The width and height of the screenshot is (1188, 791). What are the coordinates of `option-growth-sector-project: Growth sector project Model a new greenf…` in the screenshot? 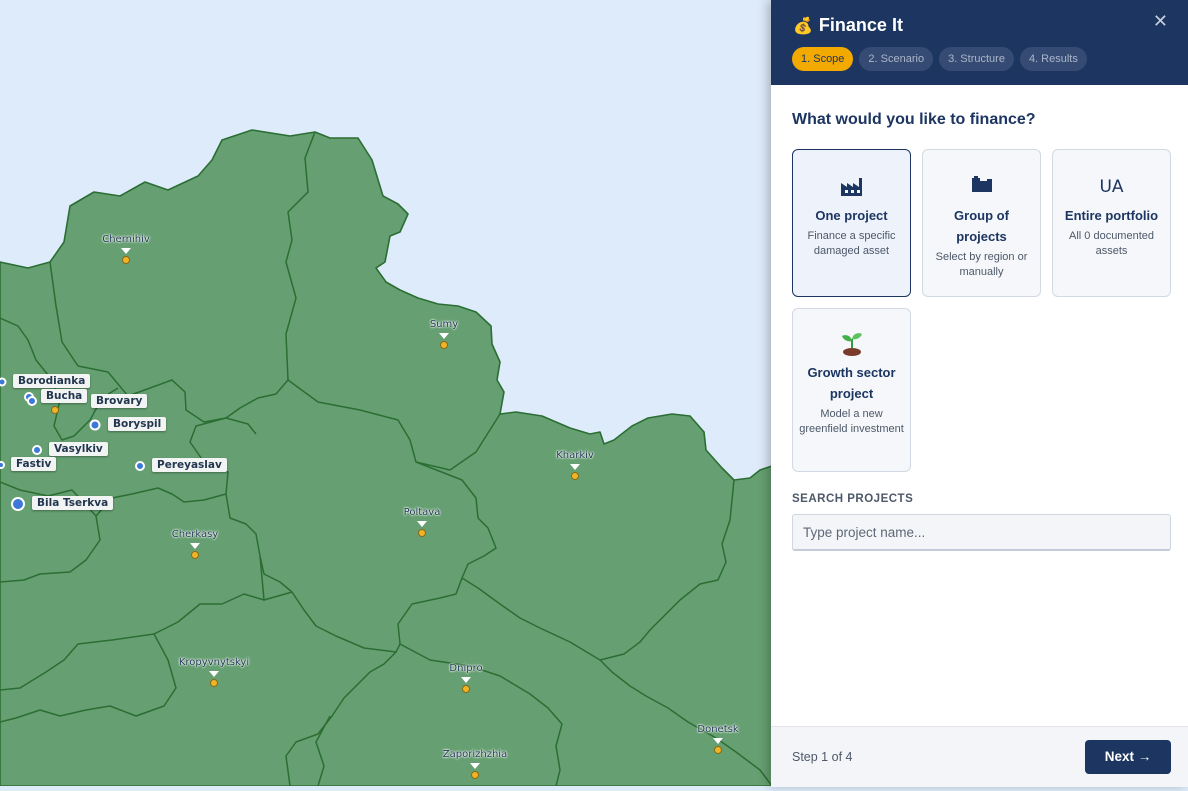 It's located at (851, 390).